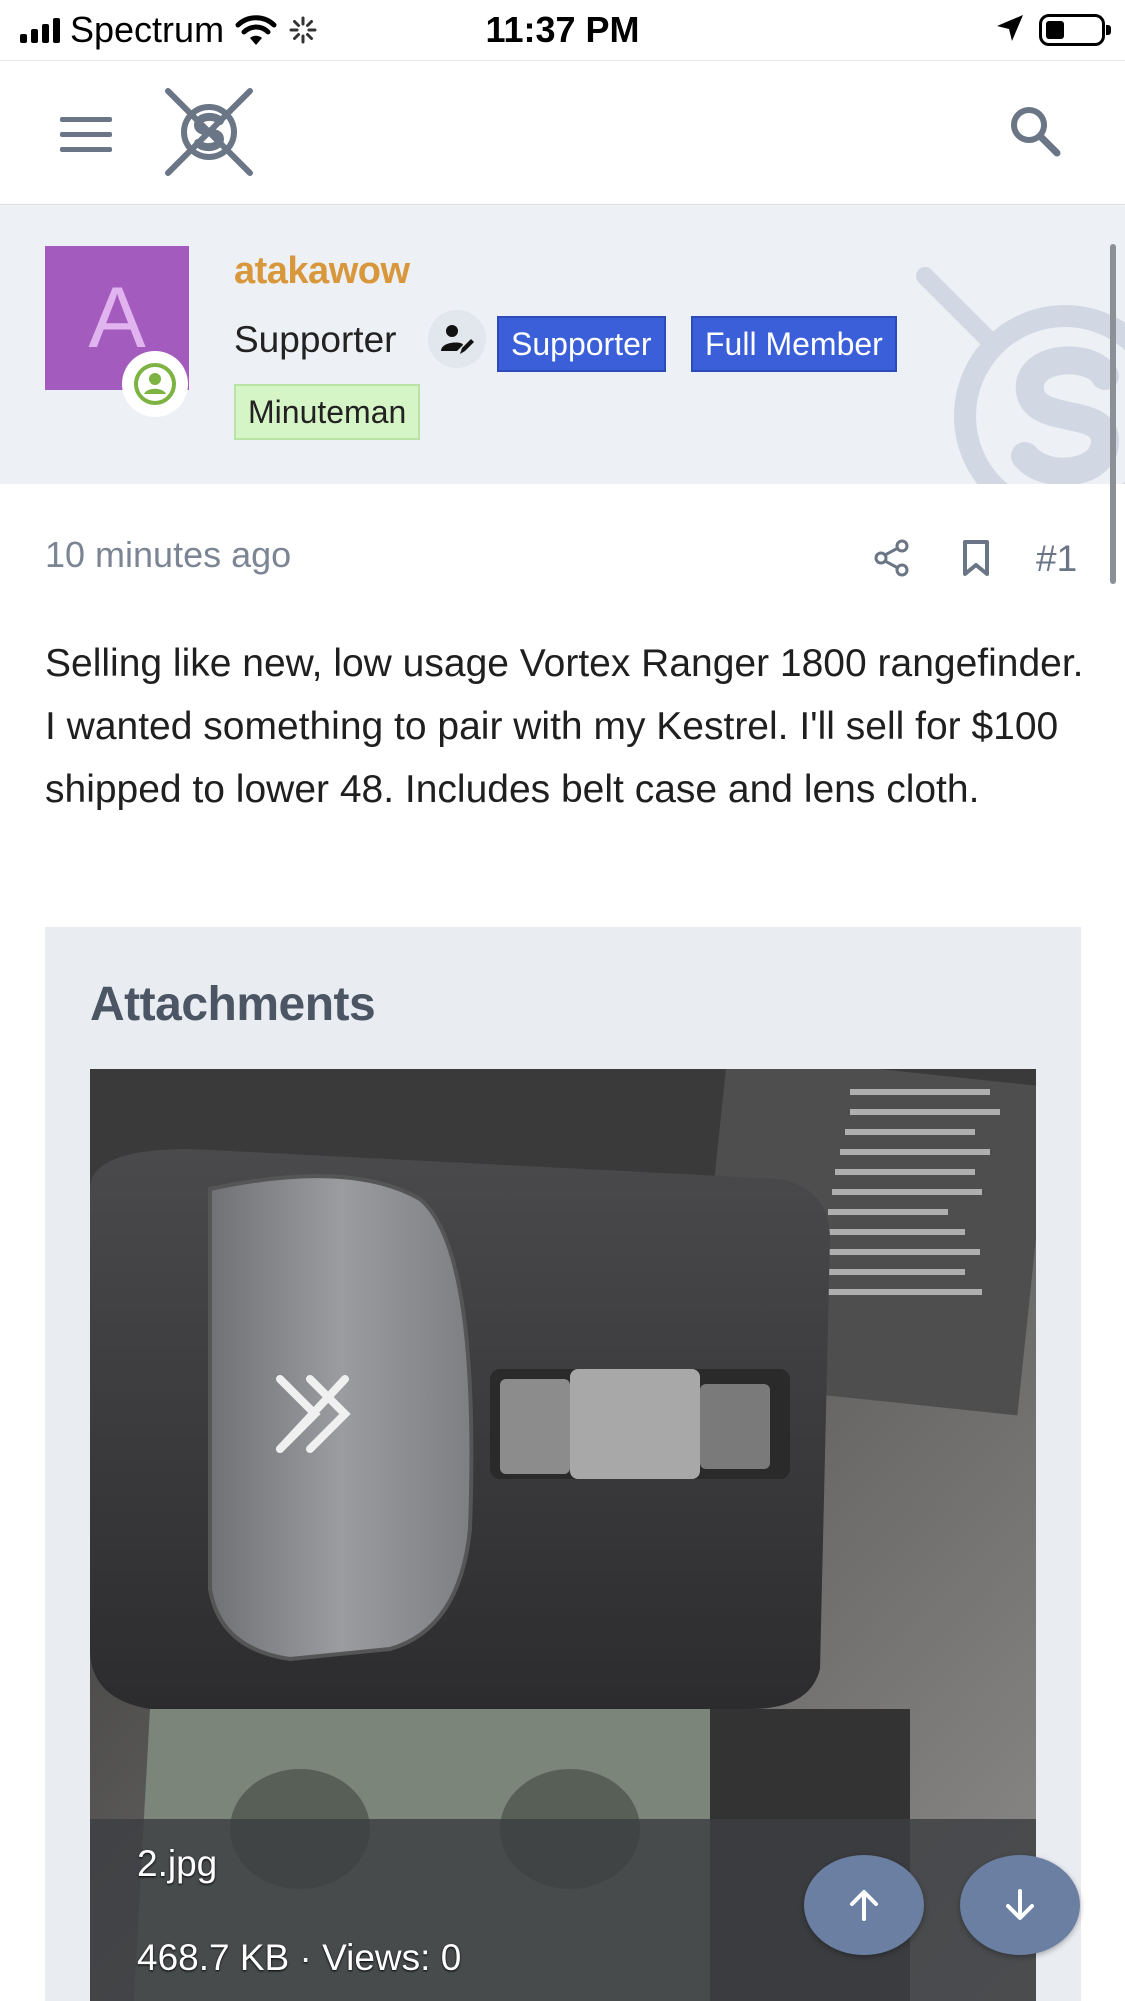 This screenshot has height=2001, width=1125. I want to click on top-navbar, so click(562, 132).